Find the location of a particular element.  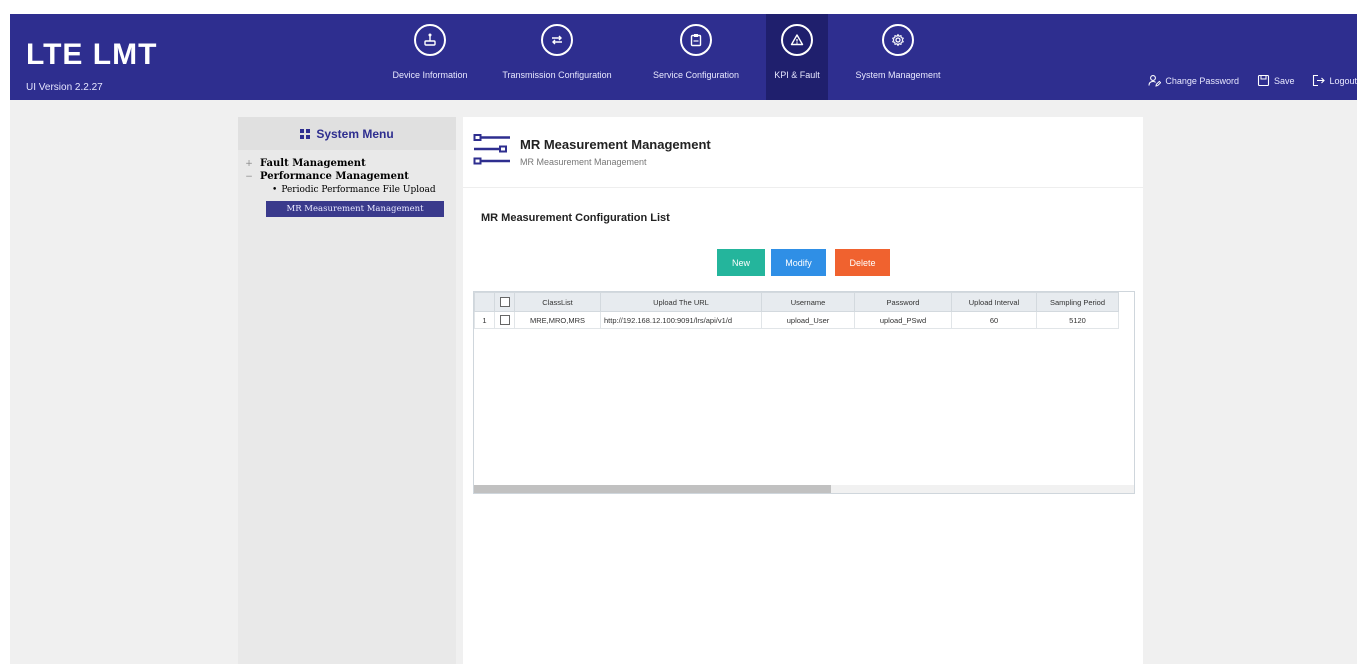

tree-item-periodic-performance-file-upload: • Periodic Performance File Upload is located at coordinates (358, 189).